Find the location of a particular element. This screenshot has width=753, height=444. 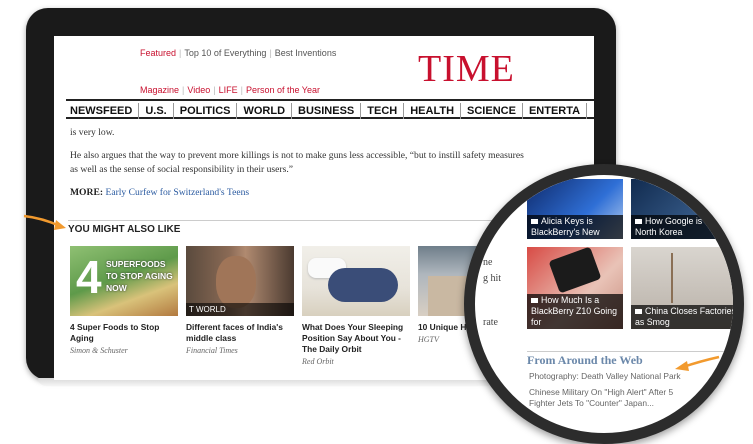

zoom-tile: Alicia Keys is BlackBerry's New is located at coordinates (575, 209).